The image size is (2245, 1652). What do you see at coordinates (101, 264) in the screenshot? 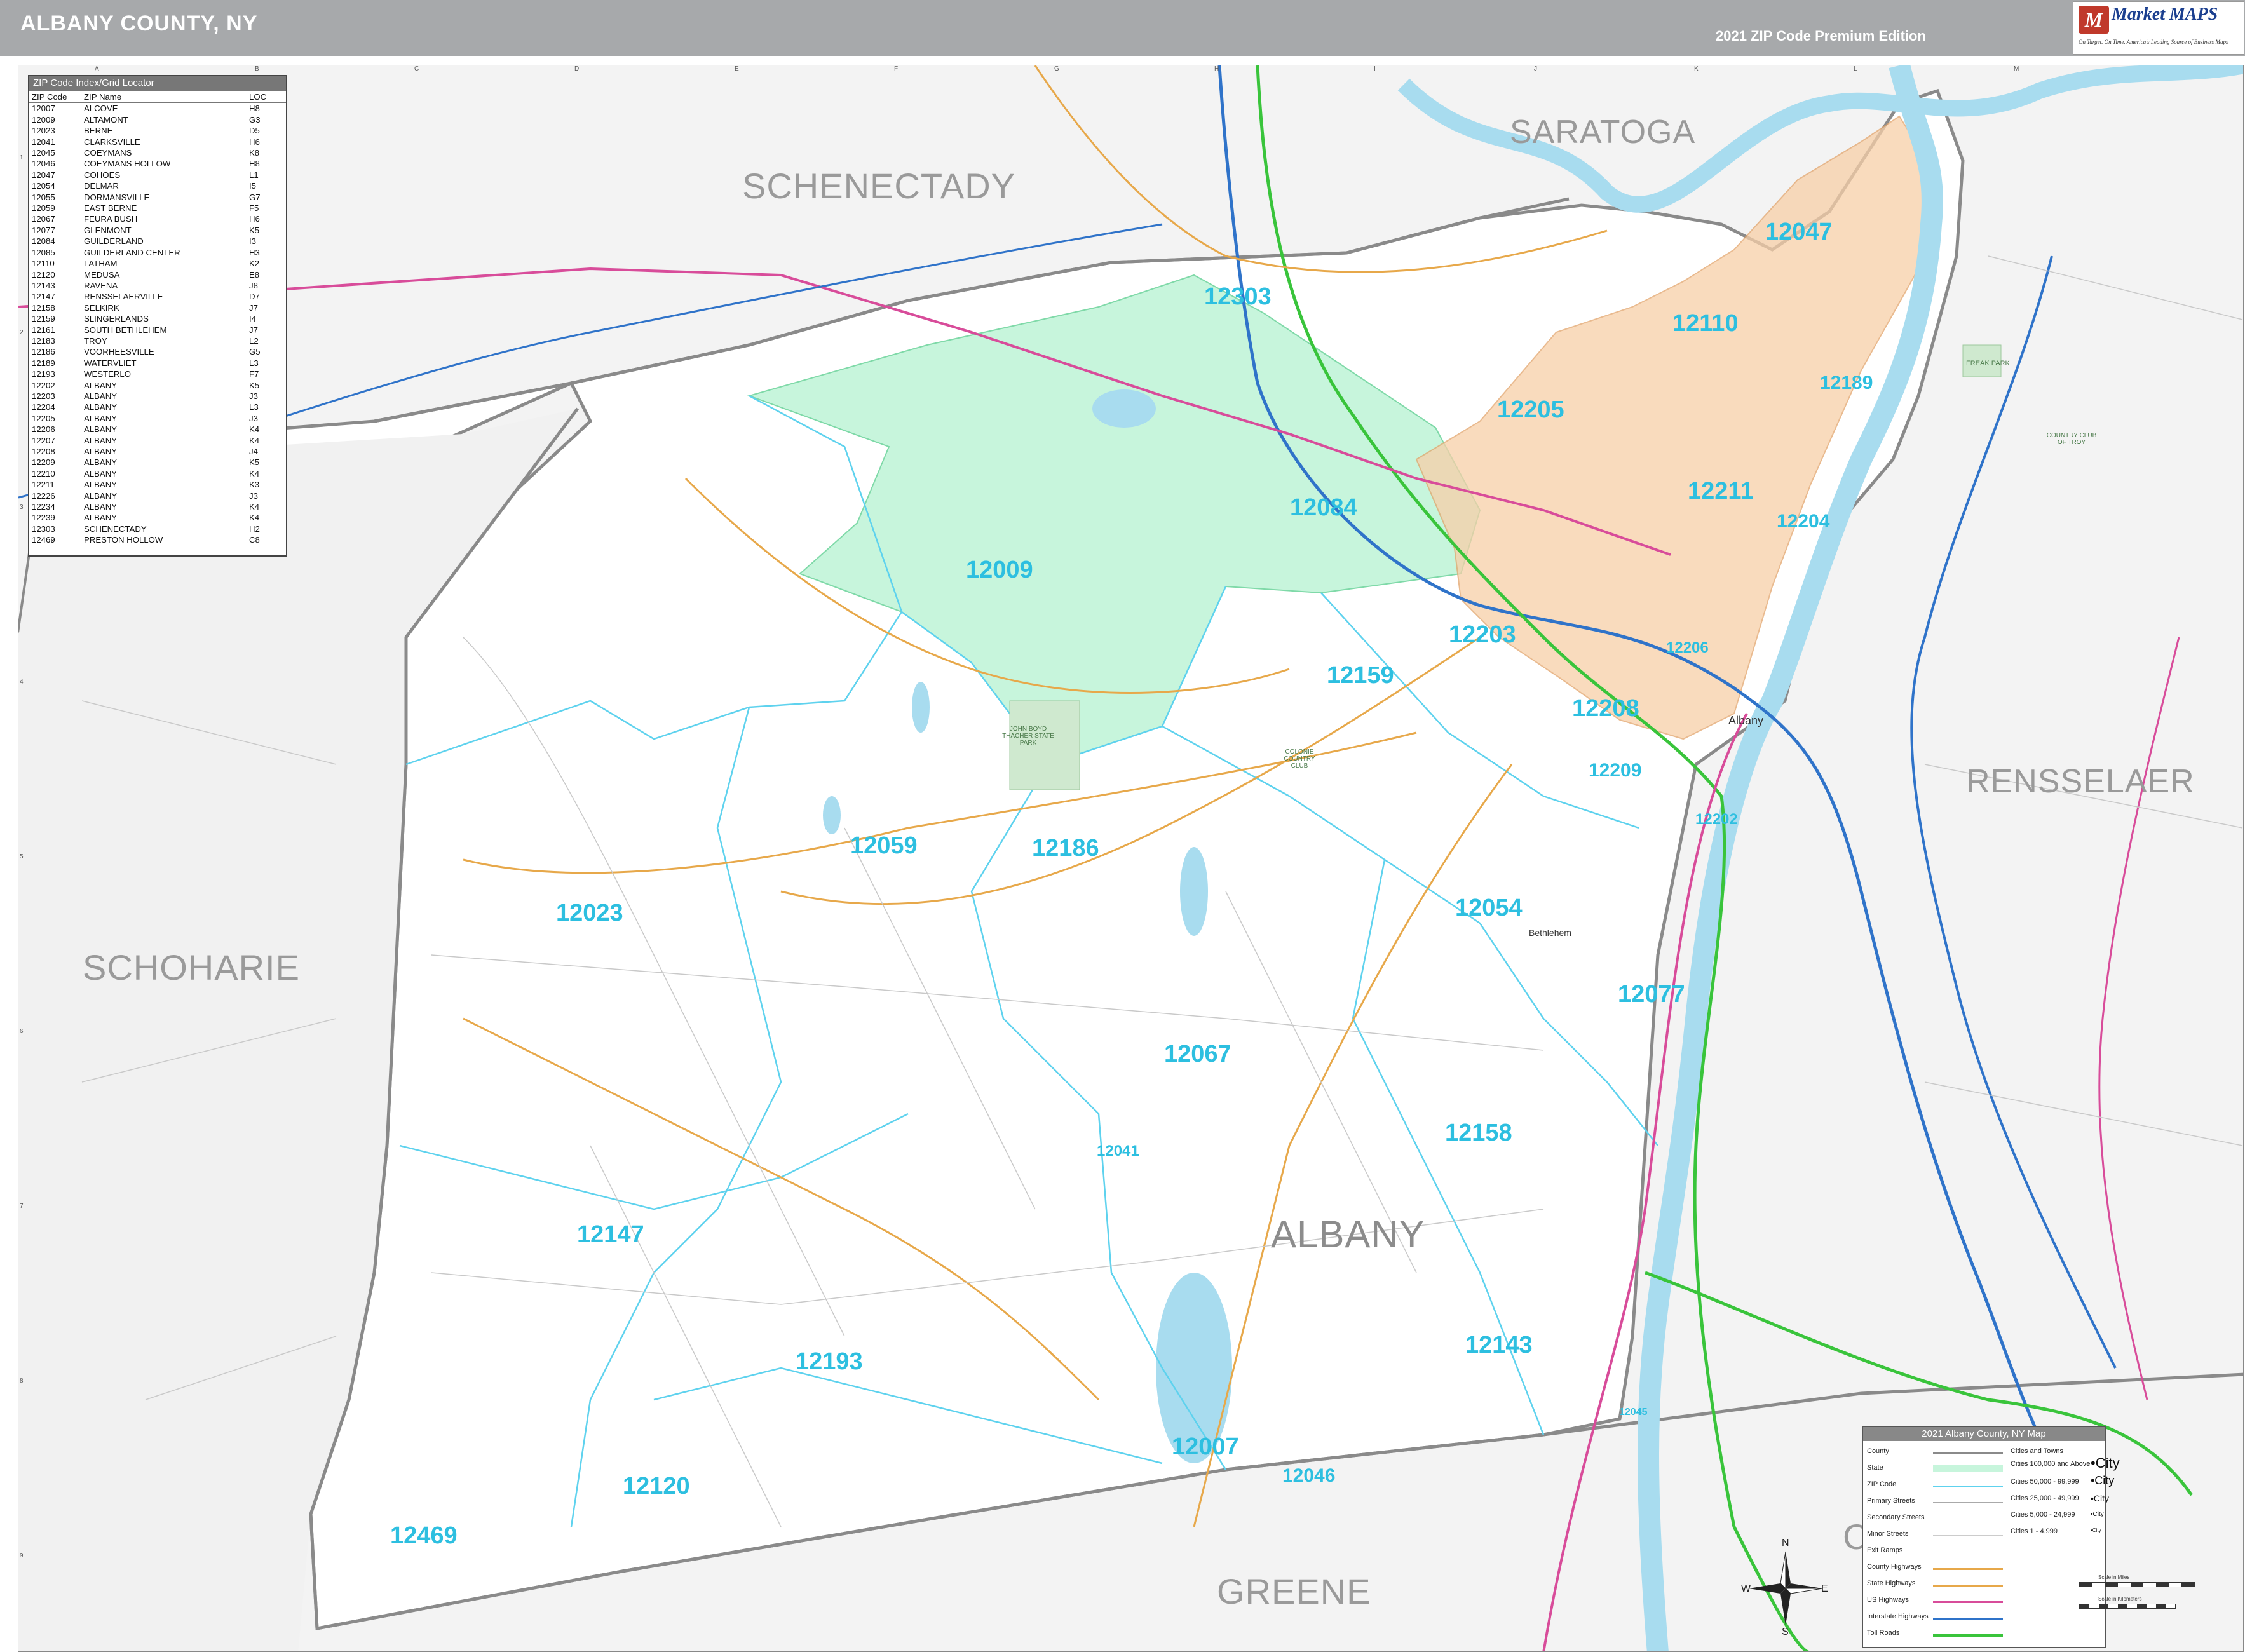
I see `zip-name-cell: LATHAM` at bounding box center [101, 264].